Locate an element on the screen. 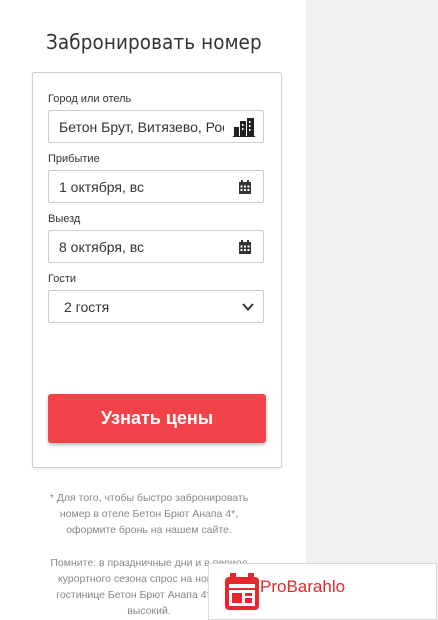 The width and height of the screenshot is (438, 620). booking-title: Забронировать номер is located at coordinates (154, 42).